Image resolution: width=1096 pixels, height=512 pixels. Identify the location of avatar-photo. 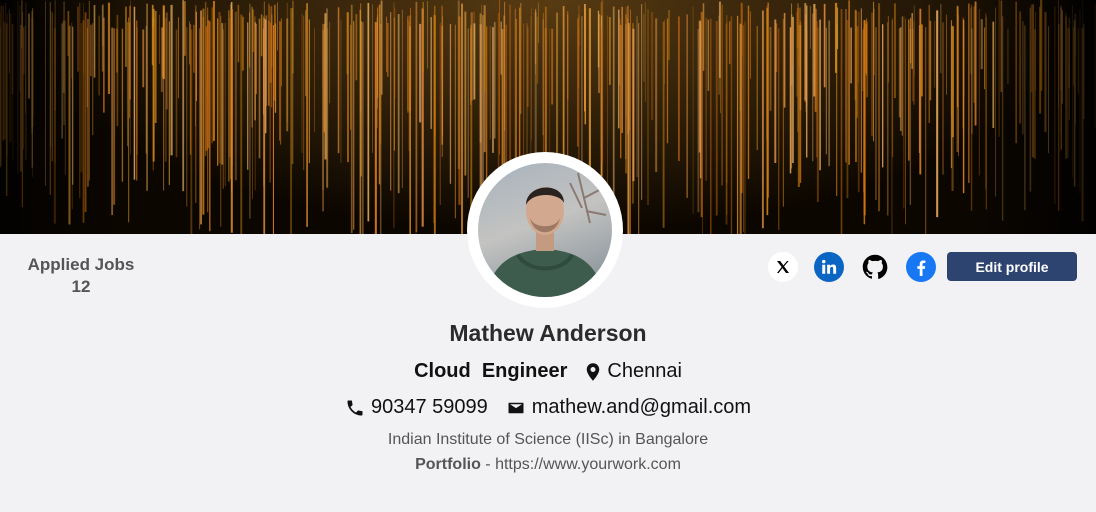
(546, 234).